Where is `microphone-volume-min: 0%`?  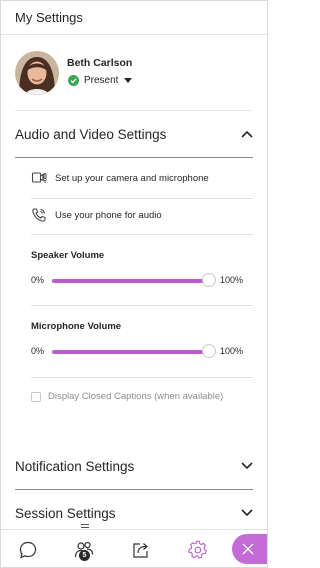
microphone-volume-min: 0% is located at coordinates (38, 351).